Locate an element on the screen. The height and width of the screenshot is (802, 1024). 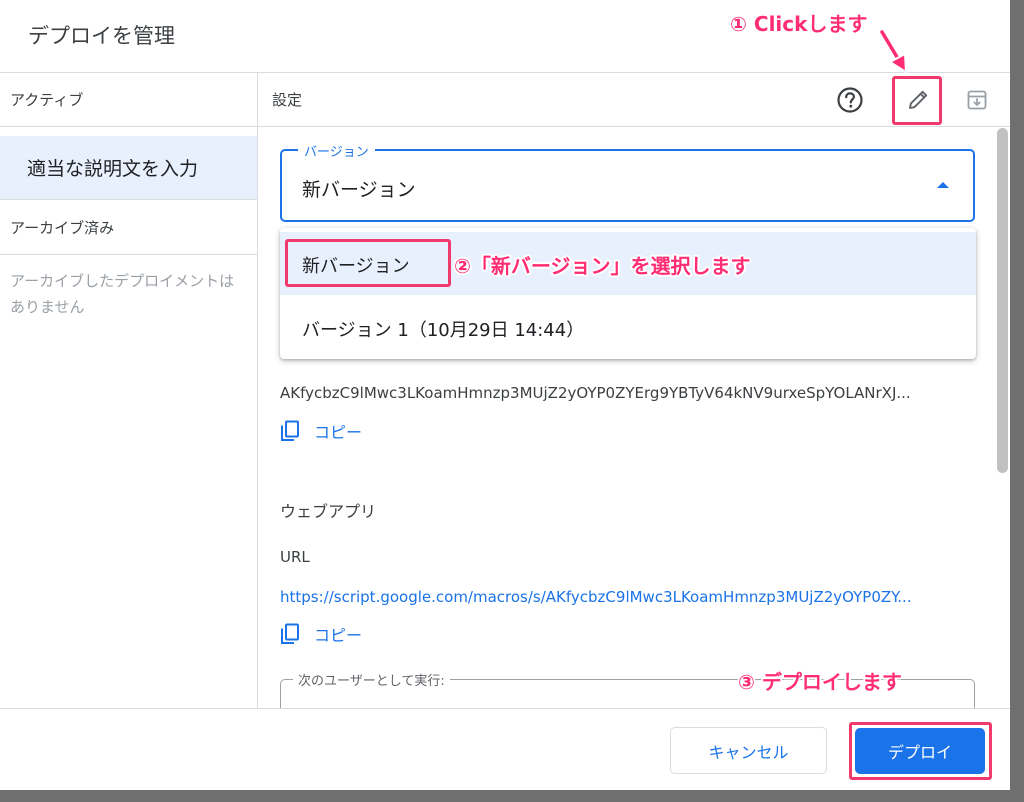
archived-divider is located at coordinates (128, 254).